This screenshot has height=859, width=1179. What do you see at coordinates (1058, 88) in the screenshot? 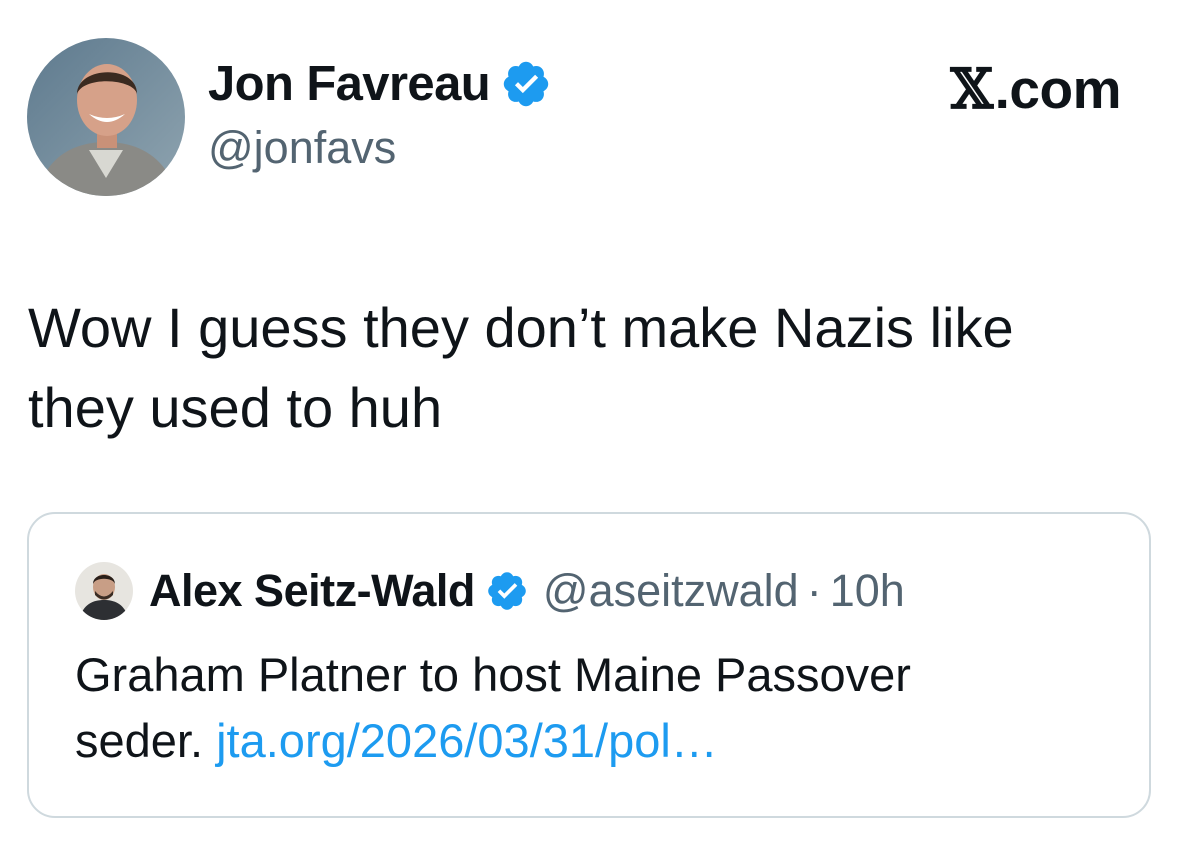
I see `brand-domain: .com` at bounding box center [1058, 88].